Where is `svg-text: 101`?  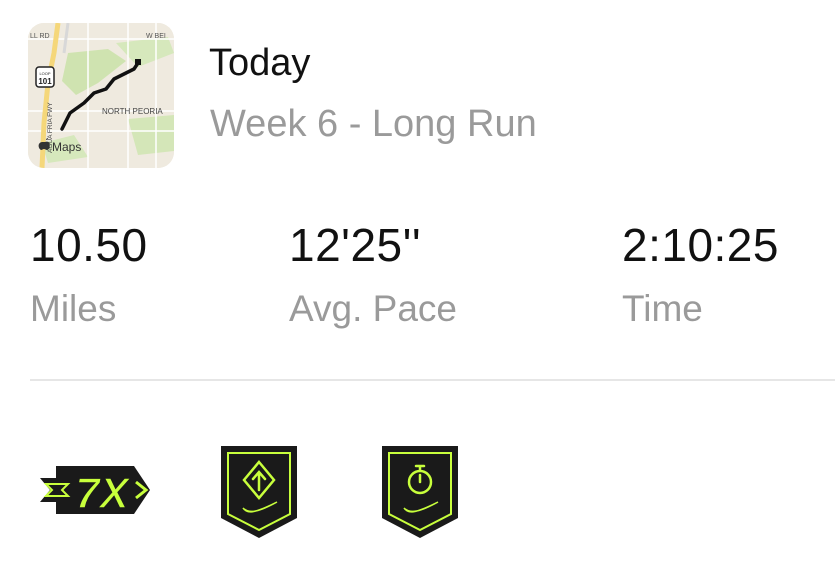 svg-text: 101 is located at coordinates (45, 81).